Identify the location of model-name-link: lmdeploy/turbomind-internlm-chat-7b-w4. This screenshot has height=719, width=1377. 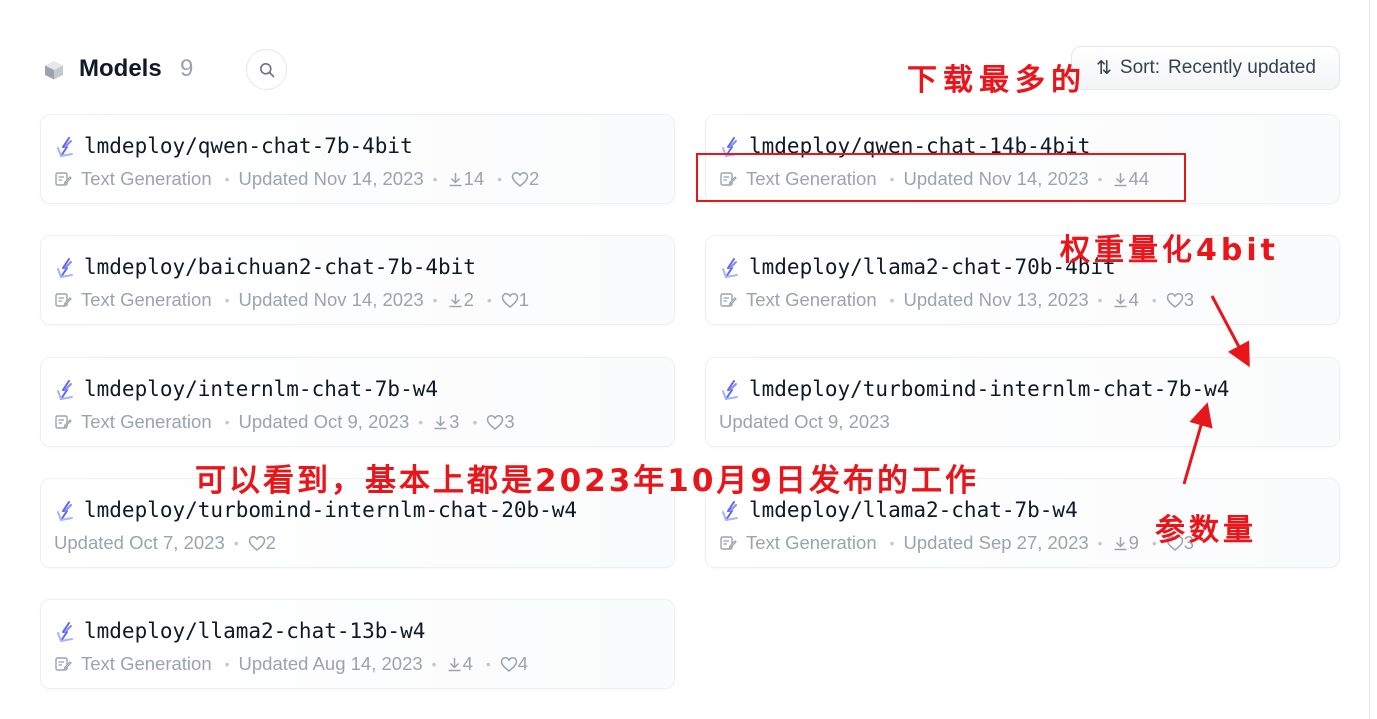
(989, 389).